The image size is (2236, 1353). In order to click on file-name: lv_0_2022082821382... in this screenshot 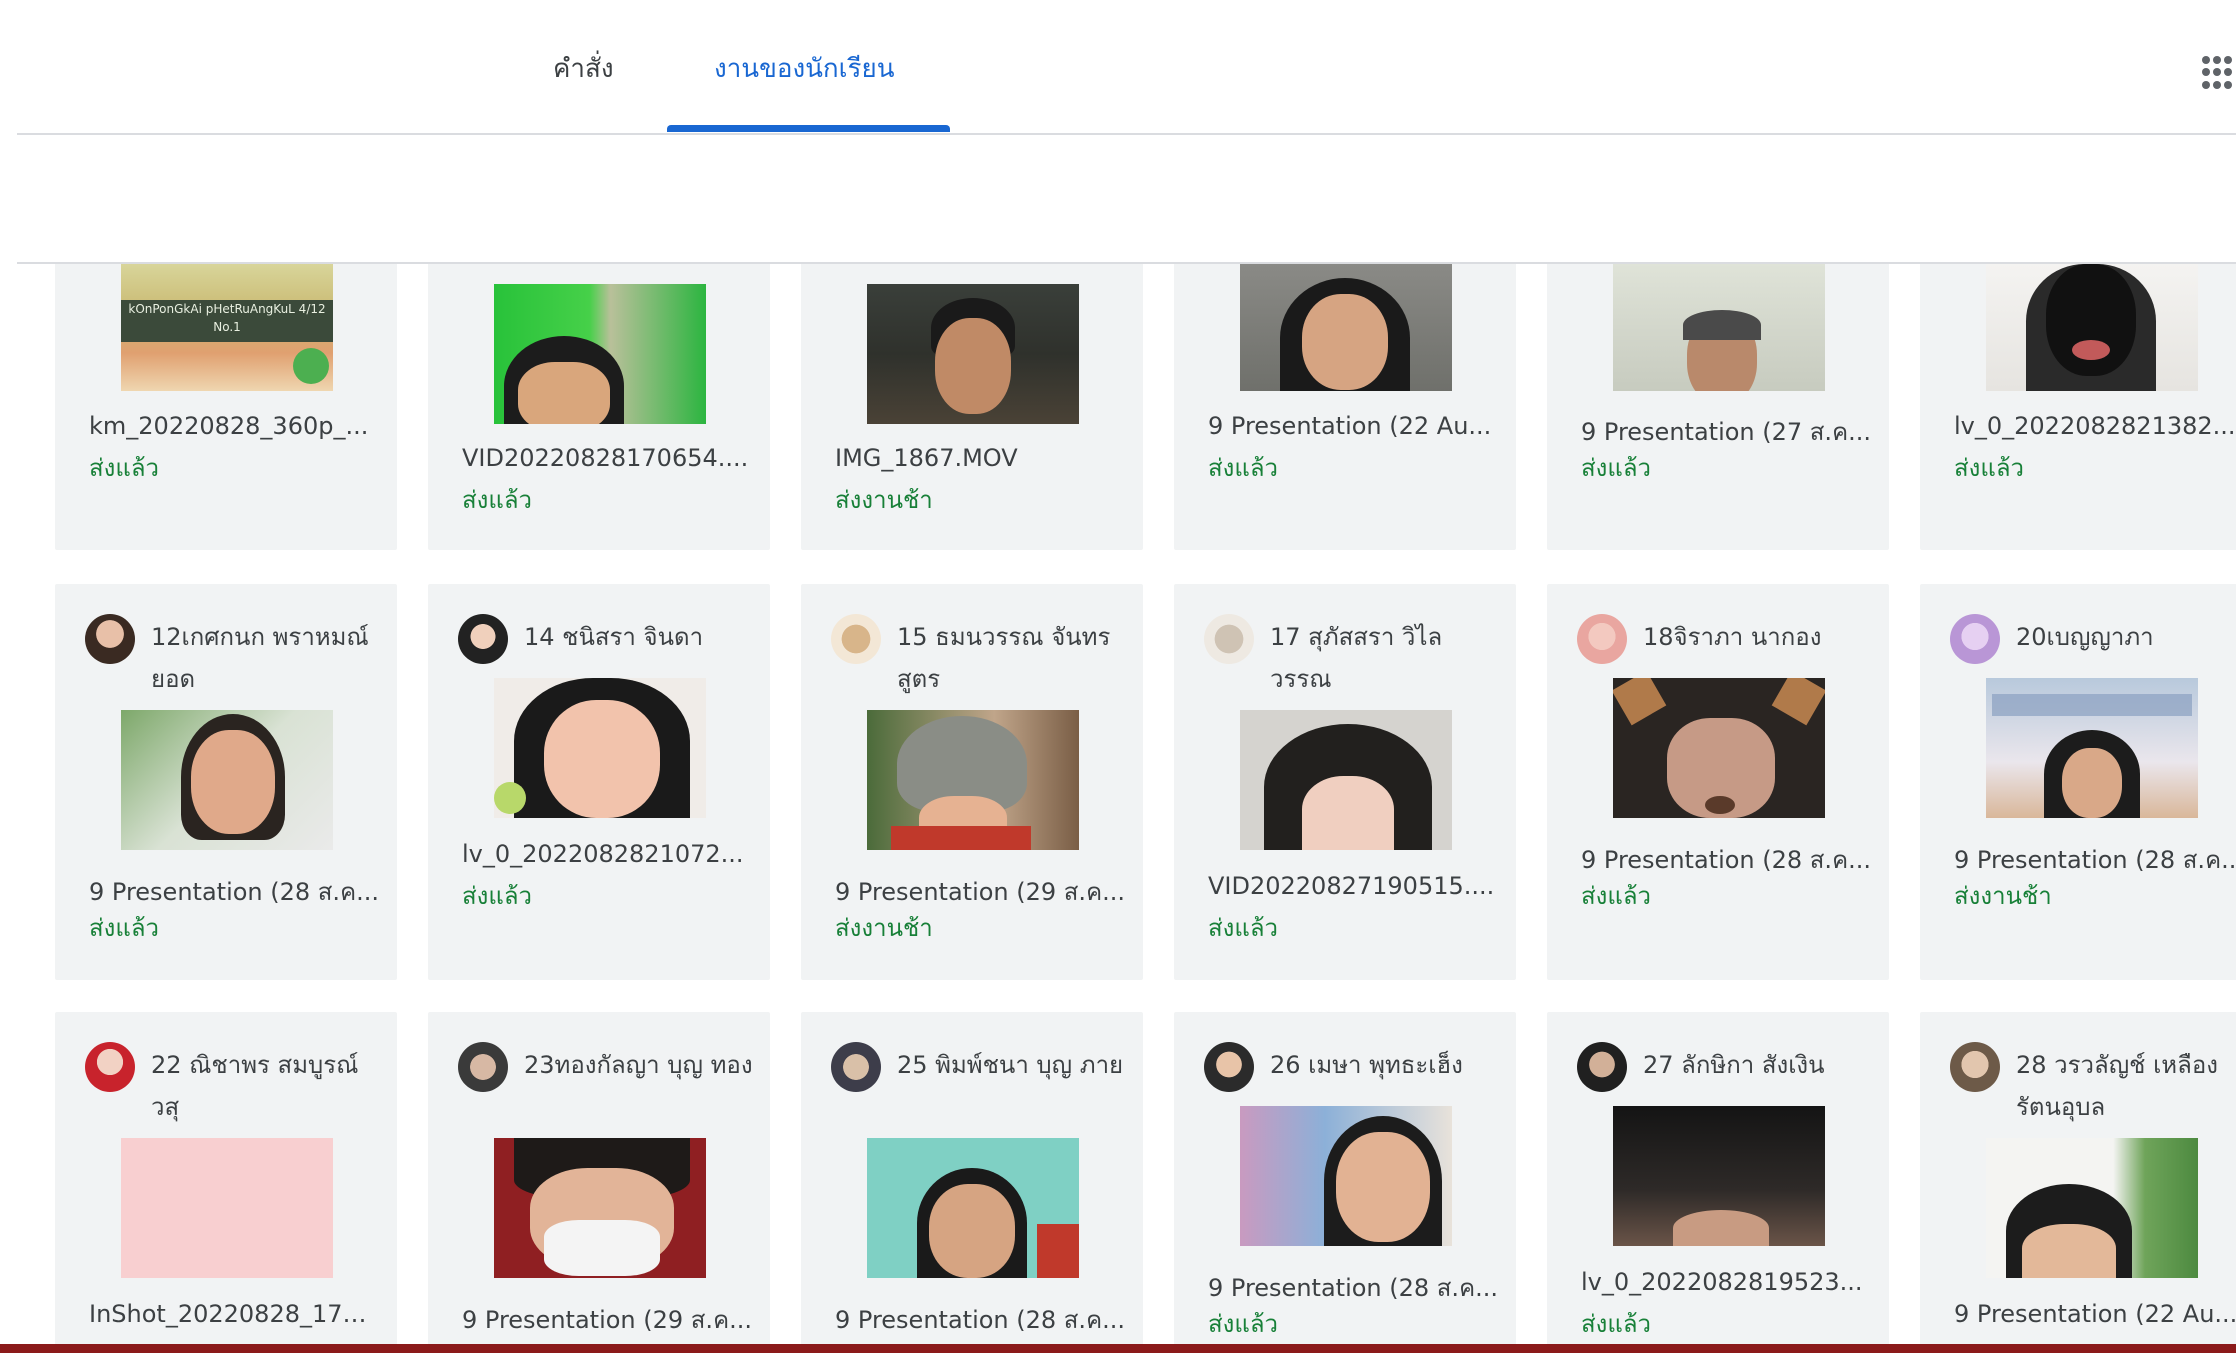, I will do `click(2095, 426)`.